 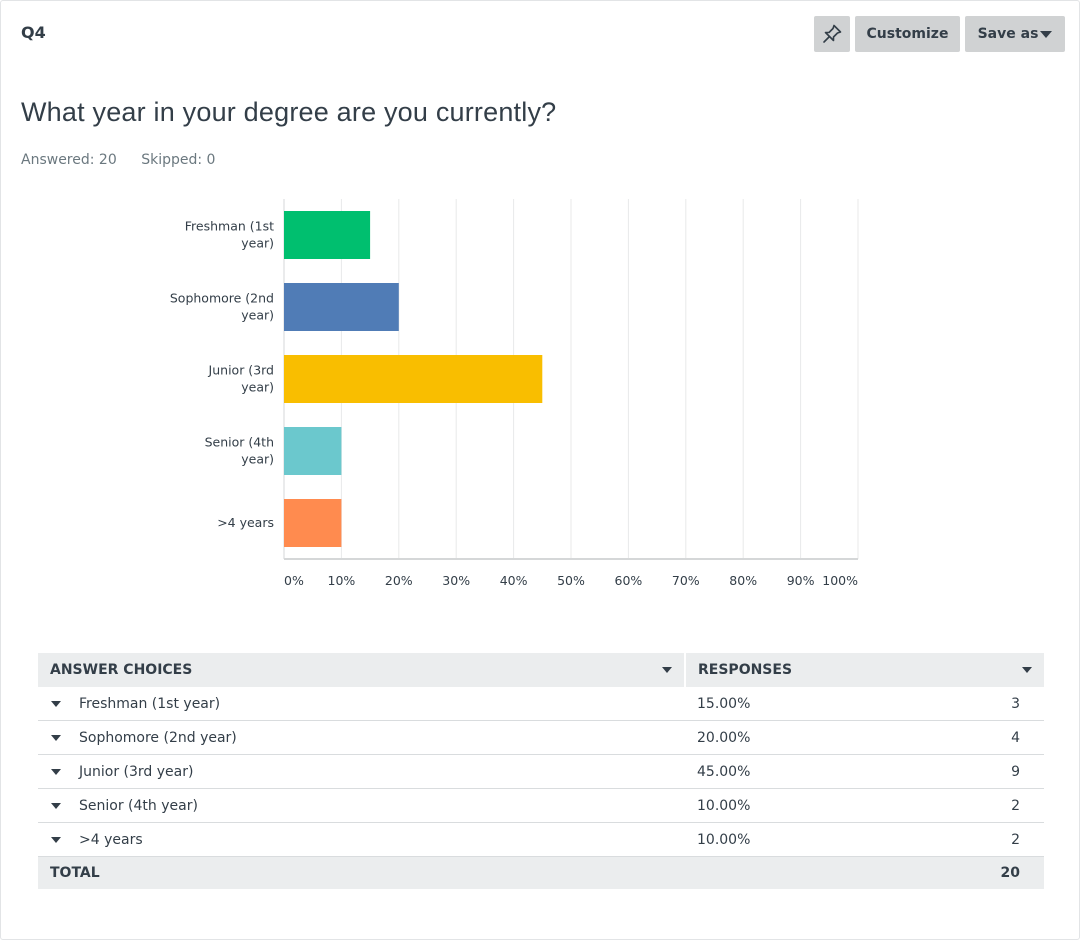 What do you see at coordinates (976, 704) in the screenshot?
I see `response-count: 3` at bounding box center [976, 704].